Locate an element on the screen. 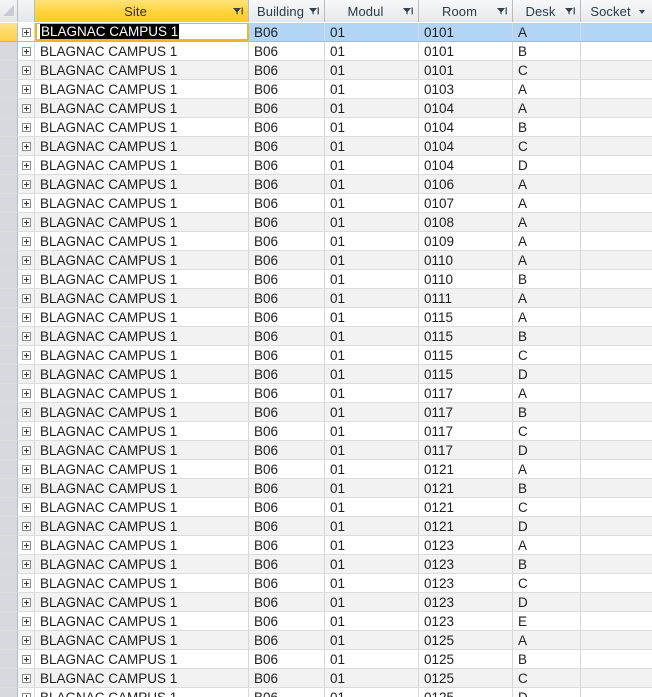 This screenshot has height=697, width=652. table-row: BLAGNAC CAMPUS 1 B06 01 0123 B is located at coordinates (326, 564).